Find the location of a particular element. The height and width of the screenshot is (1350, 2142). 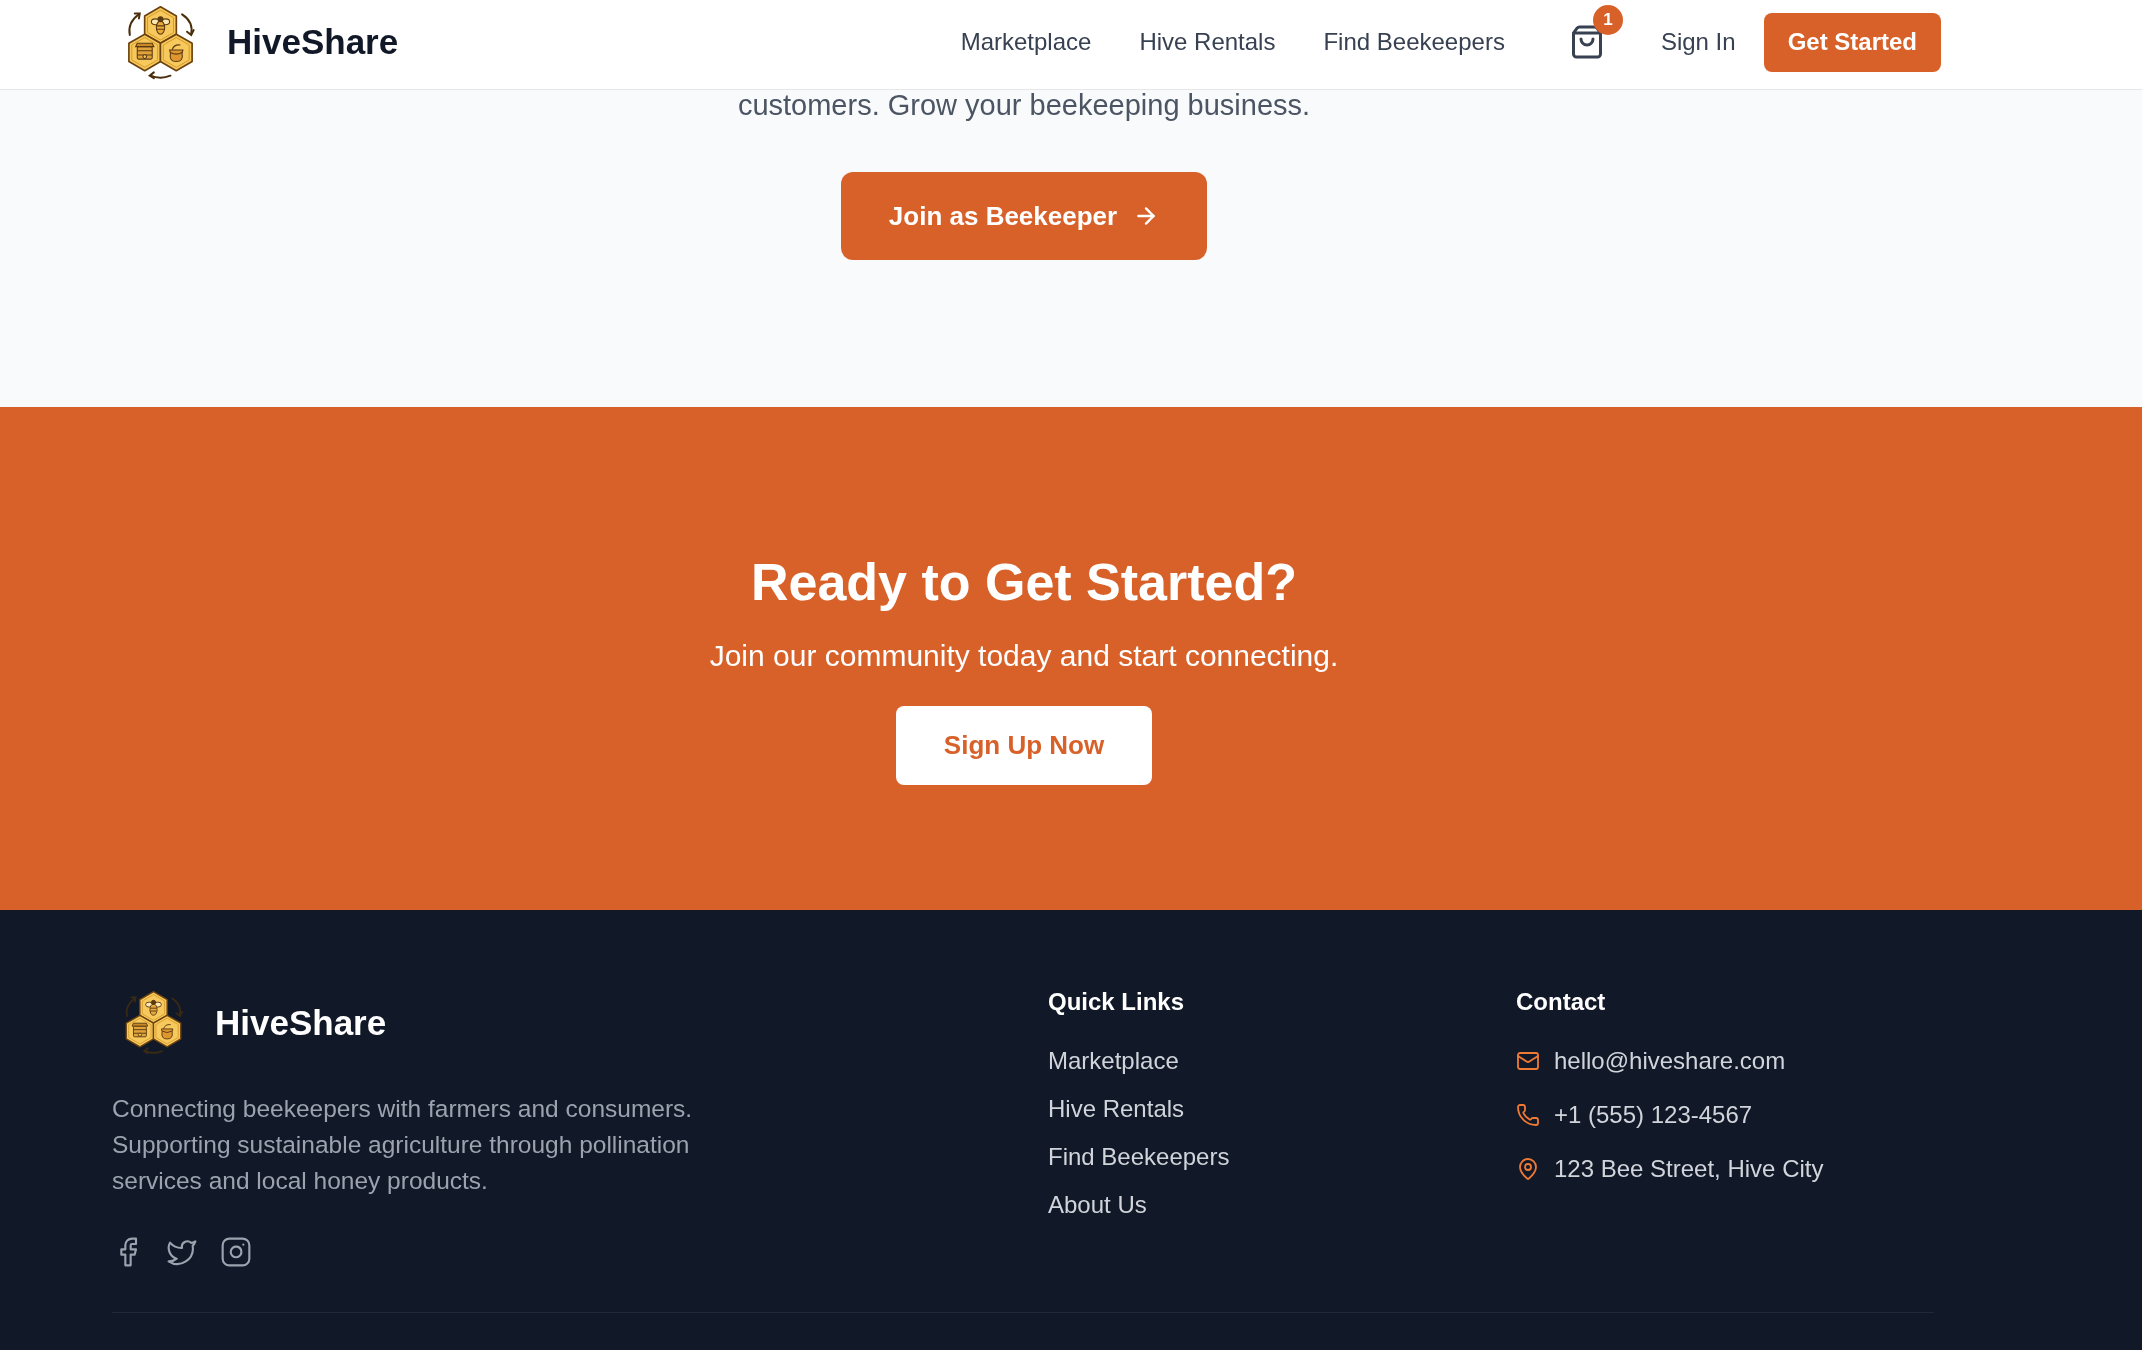

footer-description: Connecting beekeepers with farmers and consumers. Supporting sustainable agriculture through pollination services and local honey products. is located at coordinates (403, 1145).